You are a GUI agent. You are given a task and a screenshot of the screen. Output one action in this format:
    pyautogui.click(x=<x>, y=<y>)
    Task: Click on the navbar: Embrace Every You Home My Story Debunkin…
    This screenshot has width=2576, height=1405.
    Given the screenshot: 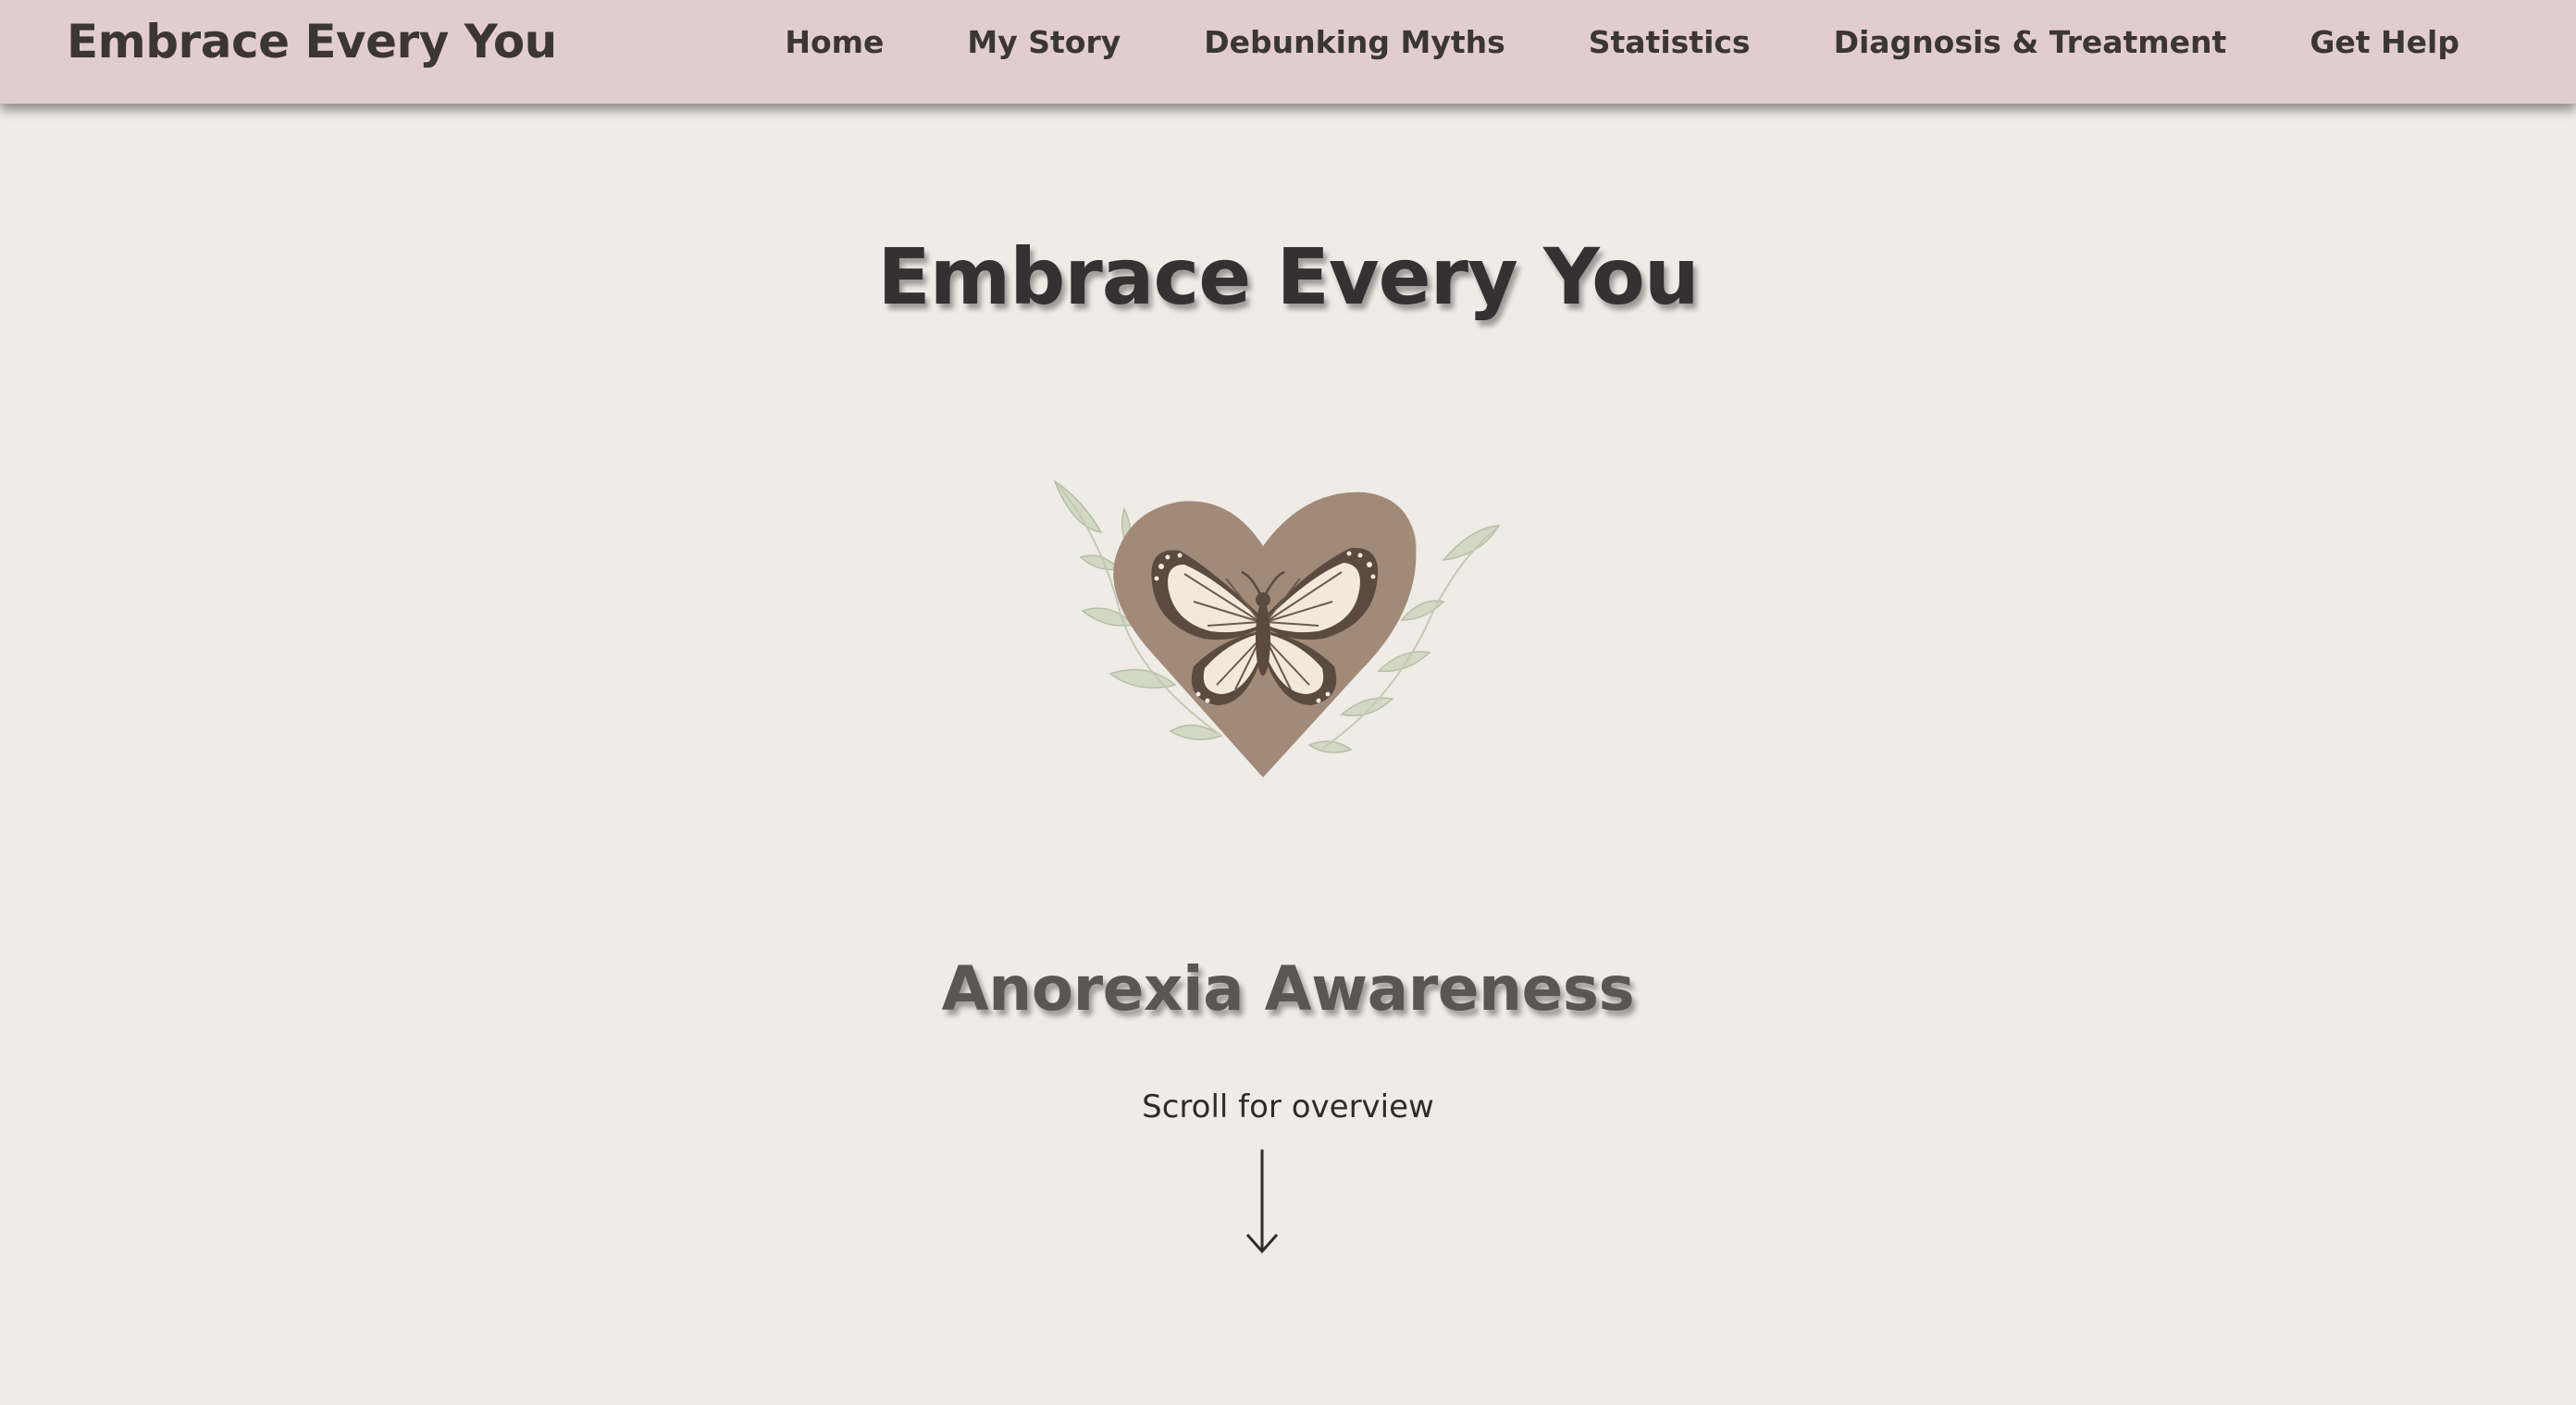 What is the action you would take?
    pyautogui.click(x=1288, y=52)
    